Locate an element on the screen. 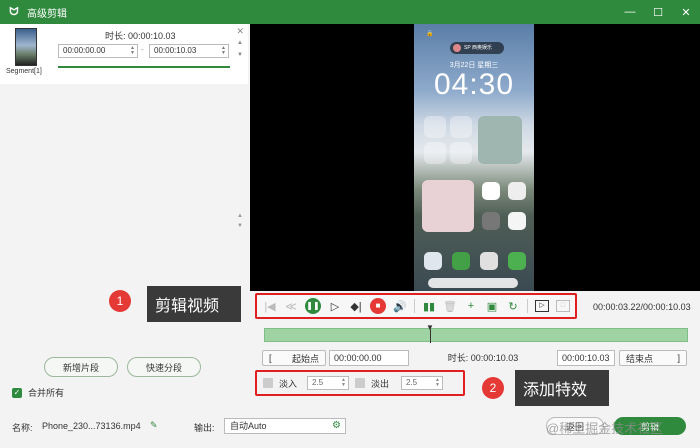  range-start-value: 00:00:00.00 is located at coordinates (358, 358).